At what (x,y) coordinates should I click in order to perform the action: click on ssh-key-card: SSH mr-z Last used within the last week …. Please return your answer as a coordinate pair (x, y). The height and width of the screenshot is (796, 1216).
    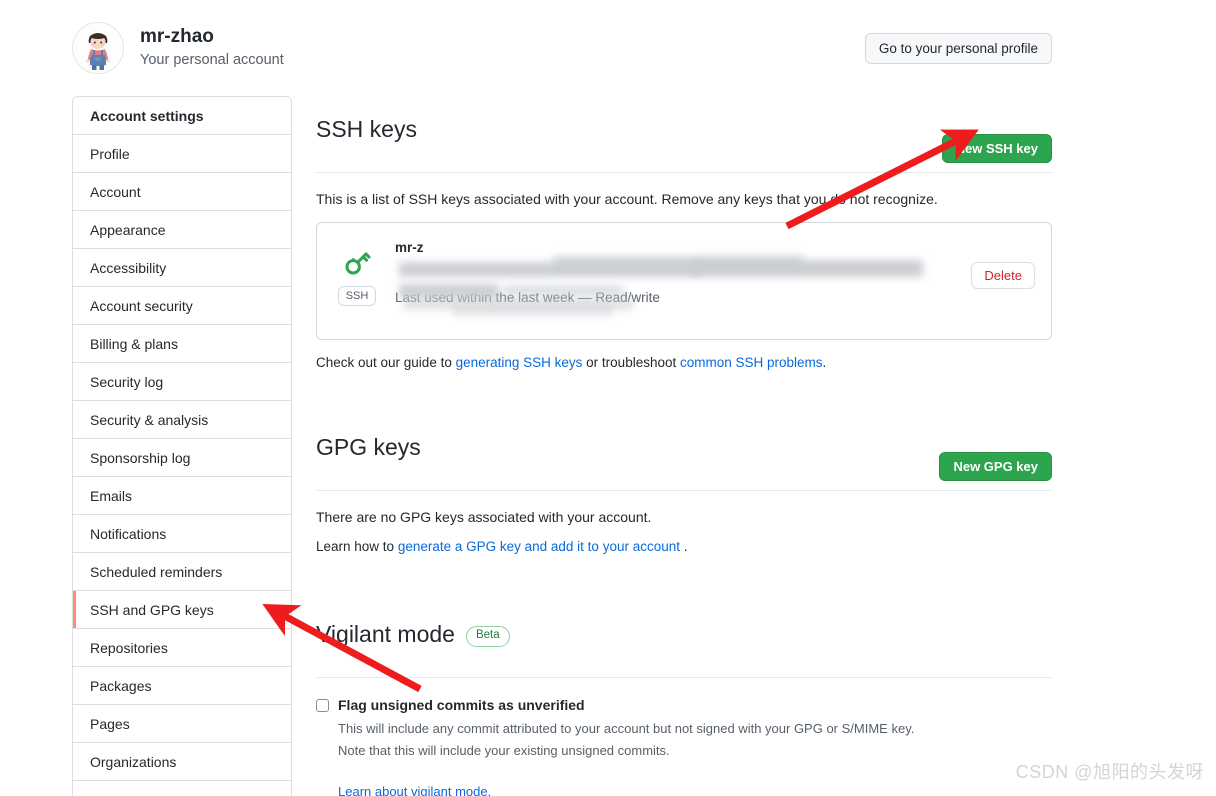
    Looking at the image, I should click on (684, 280).